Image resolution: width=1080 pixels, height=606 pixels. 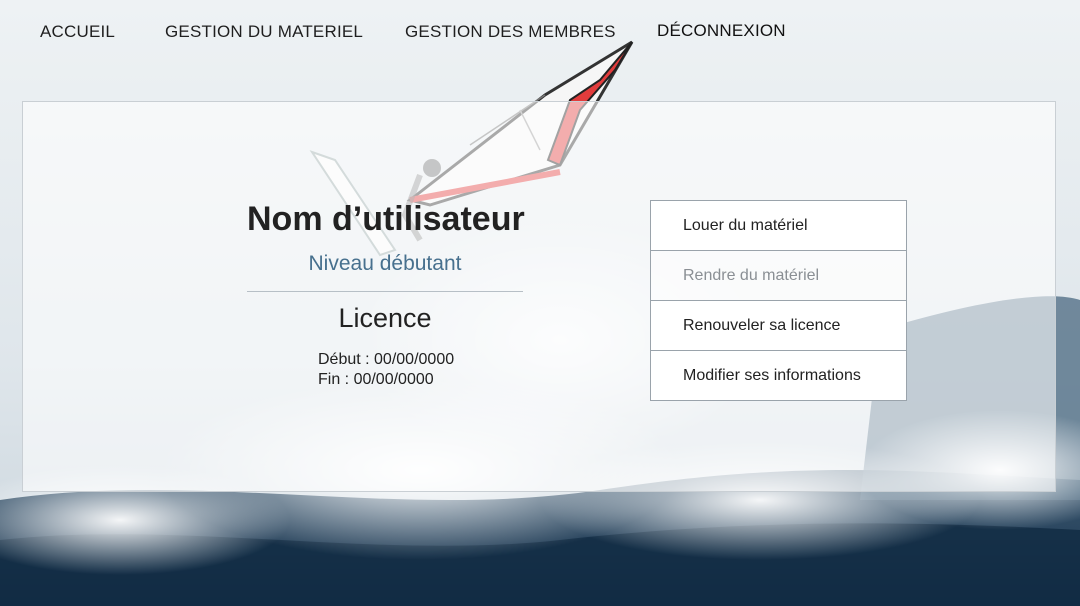 What do you see at coordinates (386, 359) in the screenshot?
I see `licence-start-date: Début : 00/00/0000` at bounding box center [386, 359].